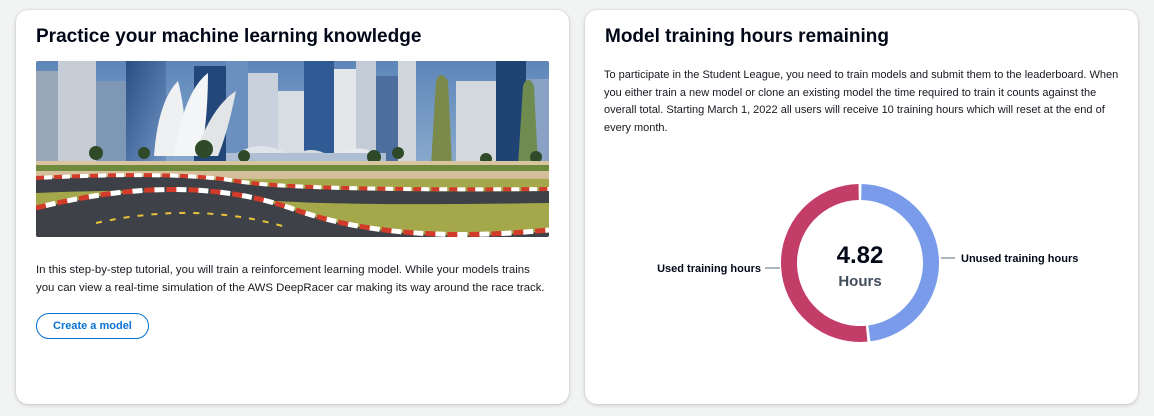  What do you see at coordinates (859, 281) in the screenshot?
I see `hours-unit-label: Hours` at bounding box center [859, 281].